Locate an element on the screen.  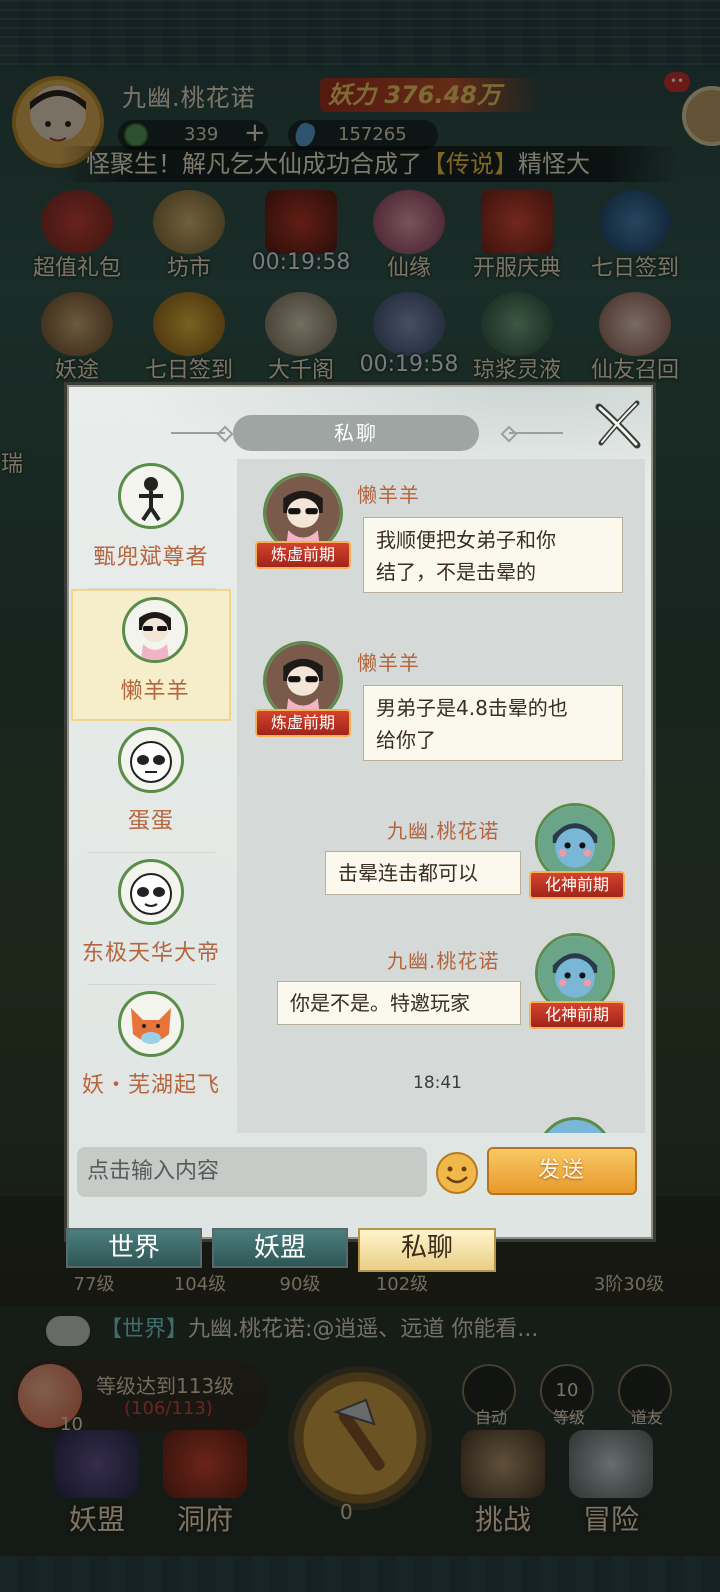
message-timestamp: 18:41 is located at coordinates (437, 1083).